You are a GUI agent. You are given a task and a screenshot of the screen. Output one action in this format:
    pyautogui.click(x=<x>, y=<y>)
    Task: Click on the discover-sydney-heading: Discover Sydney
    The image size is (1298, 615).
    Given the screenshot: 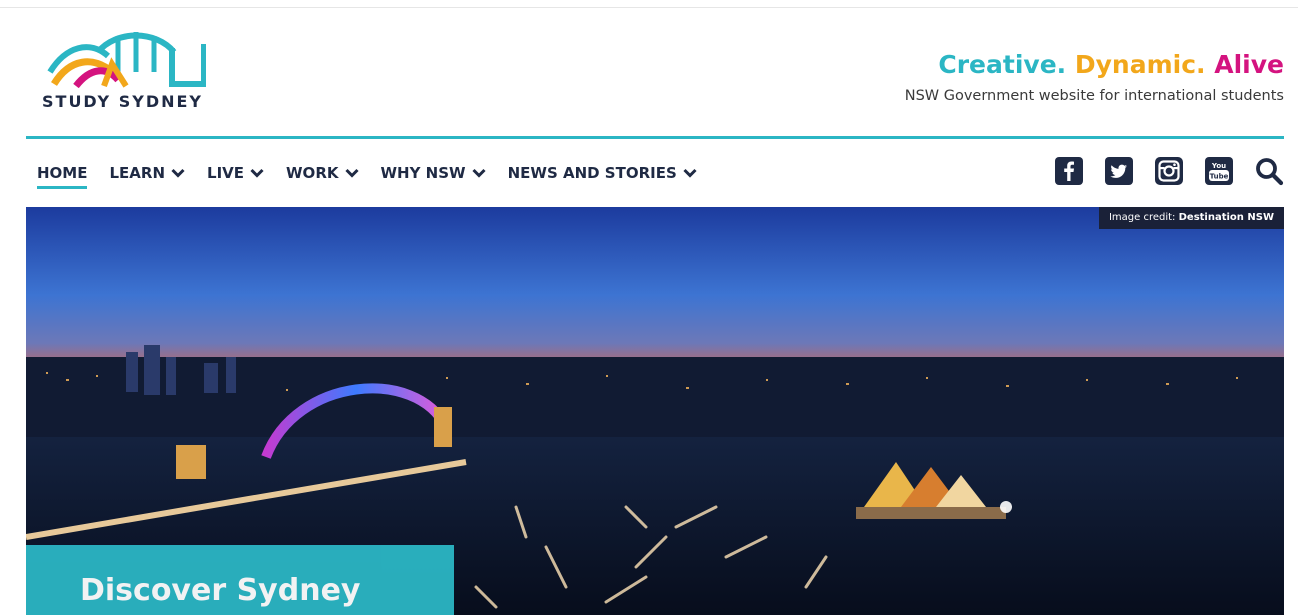 What is the action you would take?
    pyautogui.click(x=220, y=590)
    